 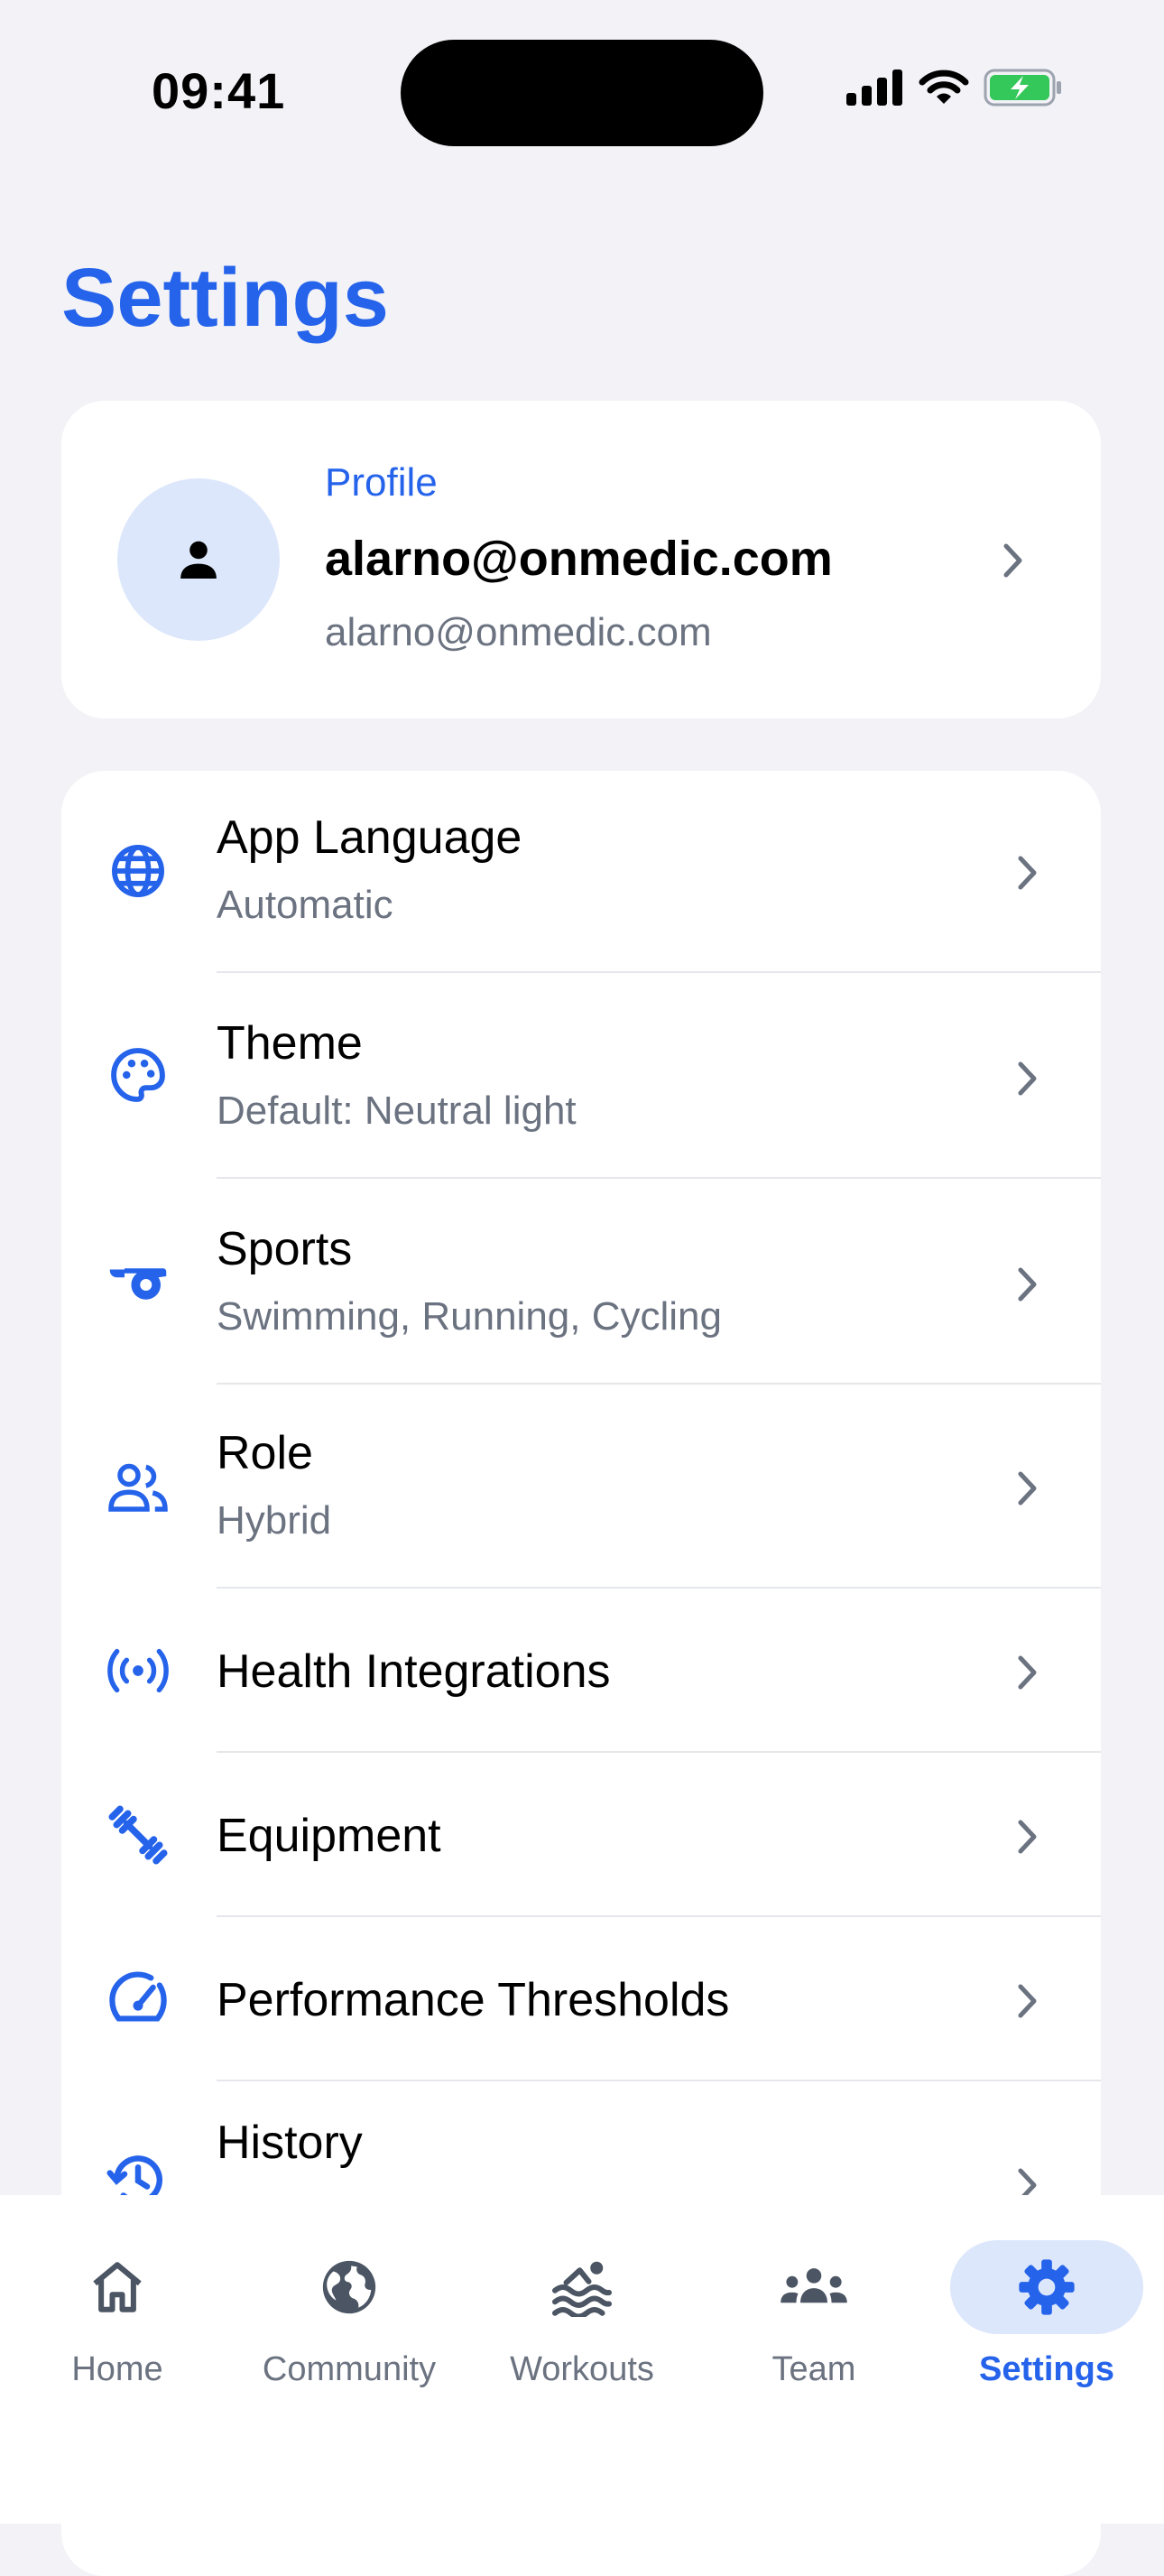 I want to click on row-title: App Language, so click(x=369, y=837).